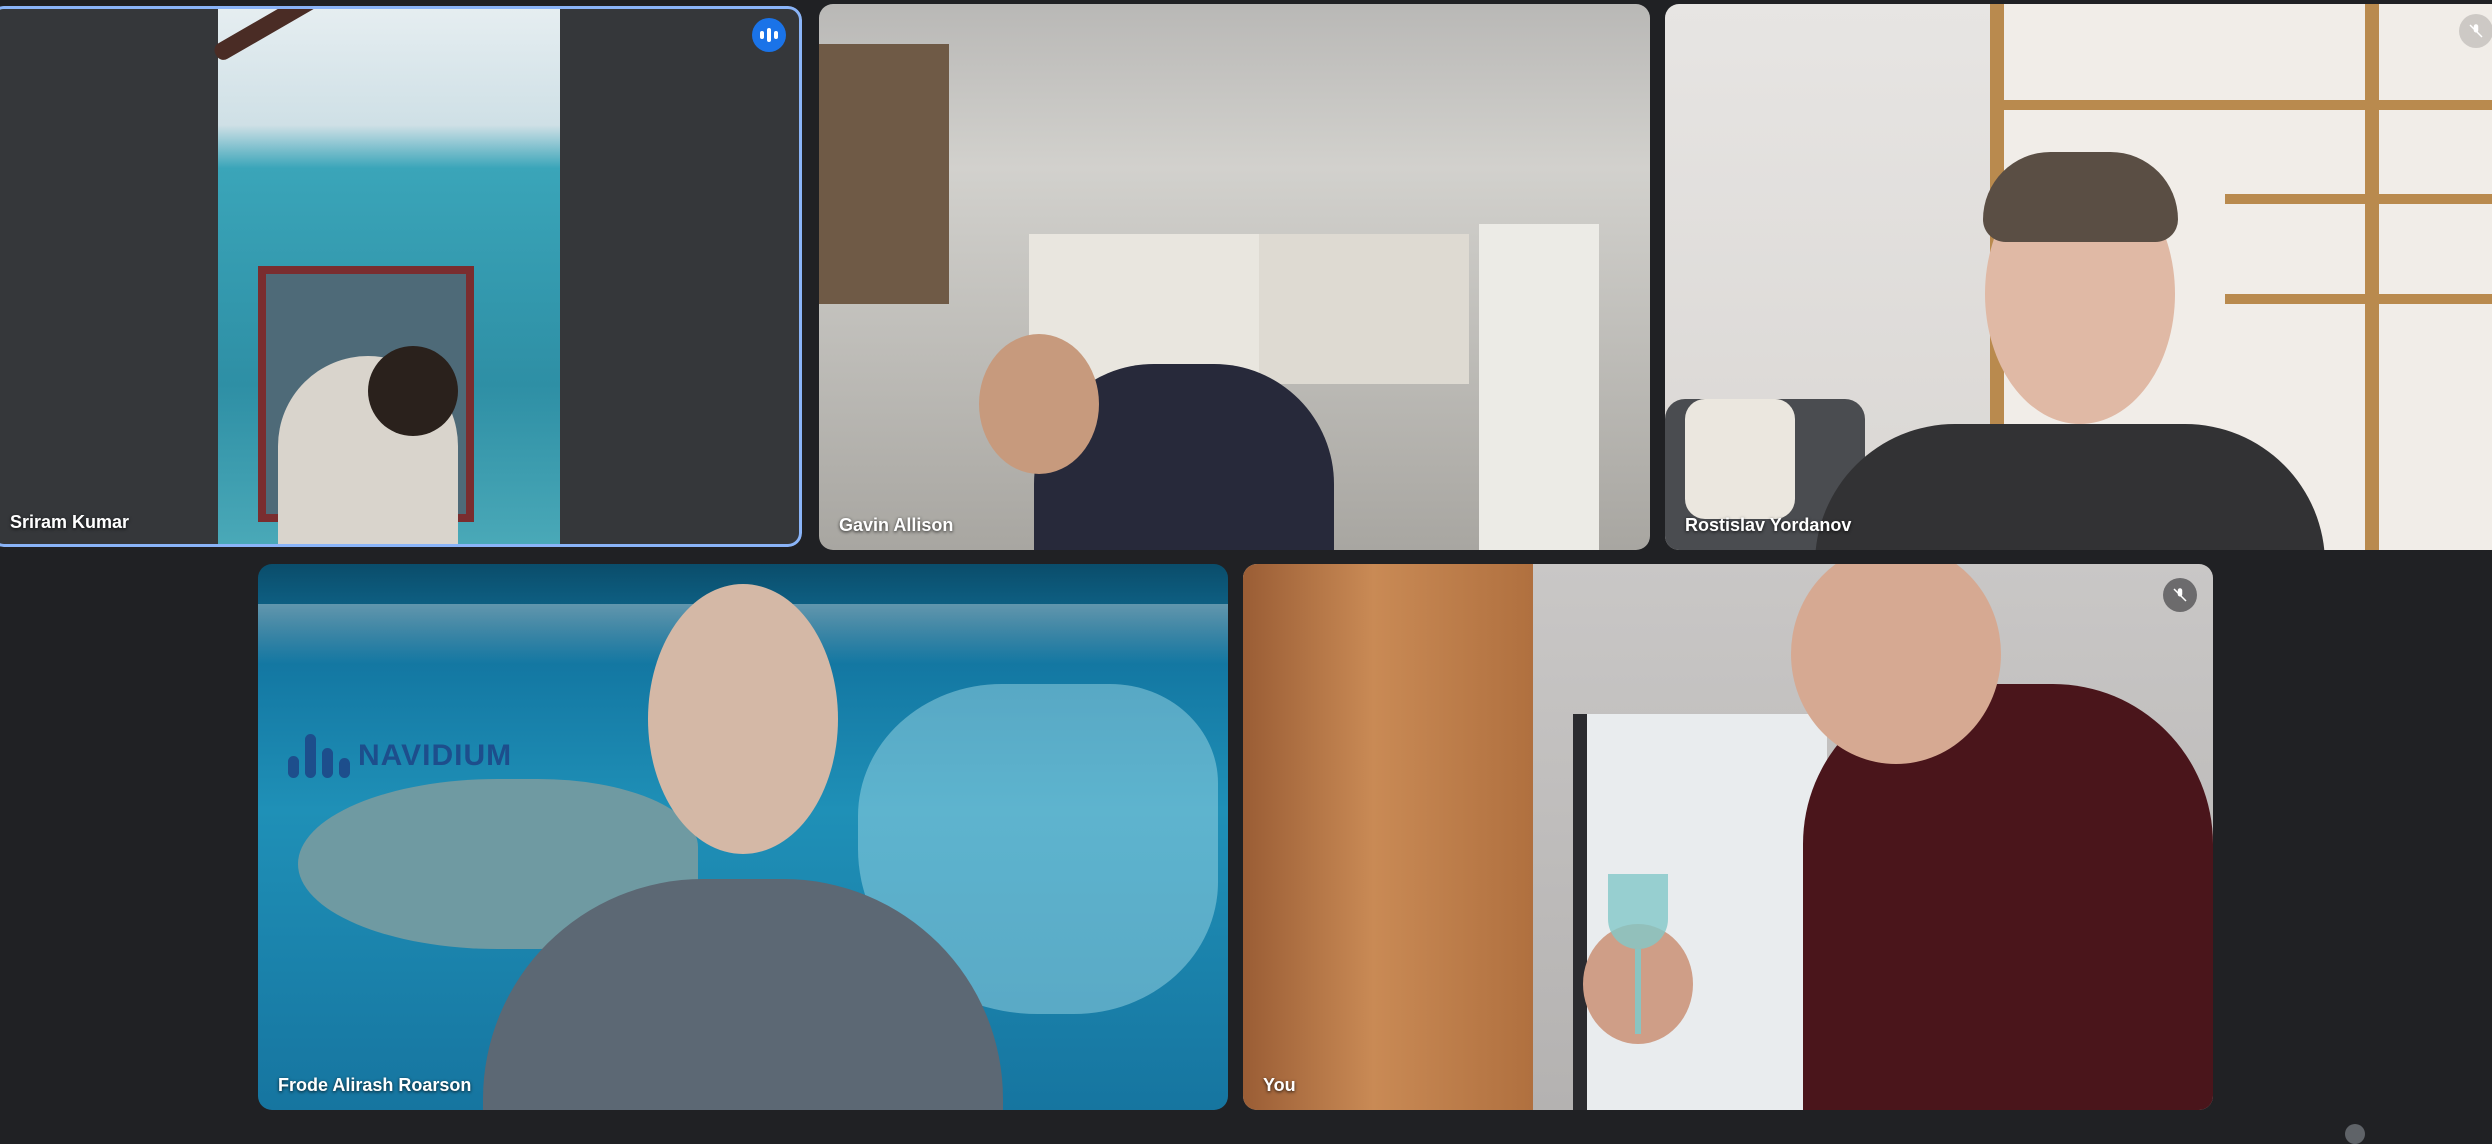  I want to click on ceiling-fan, so click(268, 34).